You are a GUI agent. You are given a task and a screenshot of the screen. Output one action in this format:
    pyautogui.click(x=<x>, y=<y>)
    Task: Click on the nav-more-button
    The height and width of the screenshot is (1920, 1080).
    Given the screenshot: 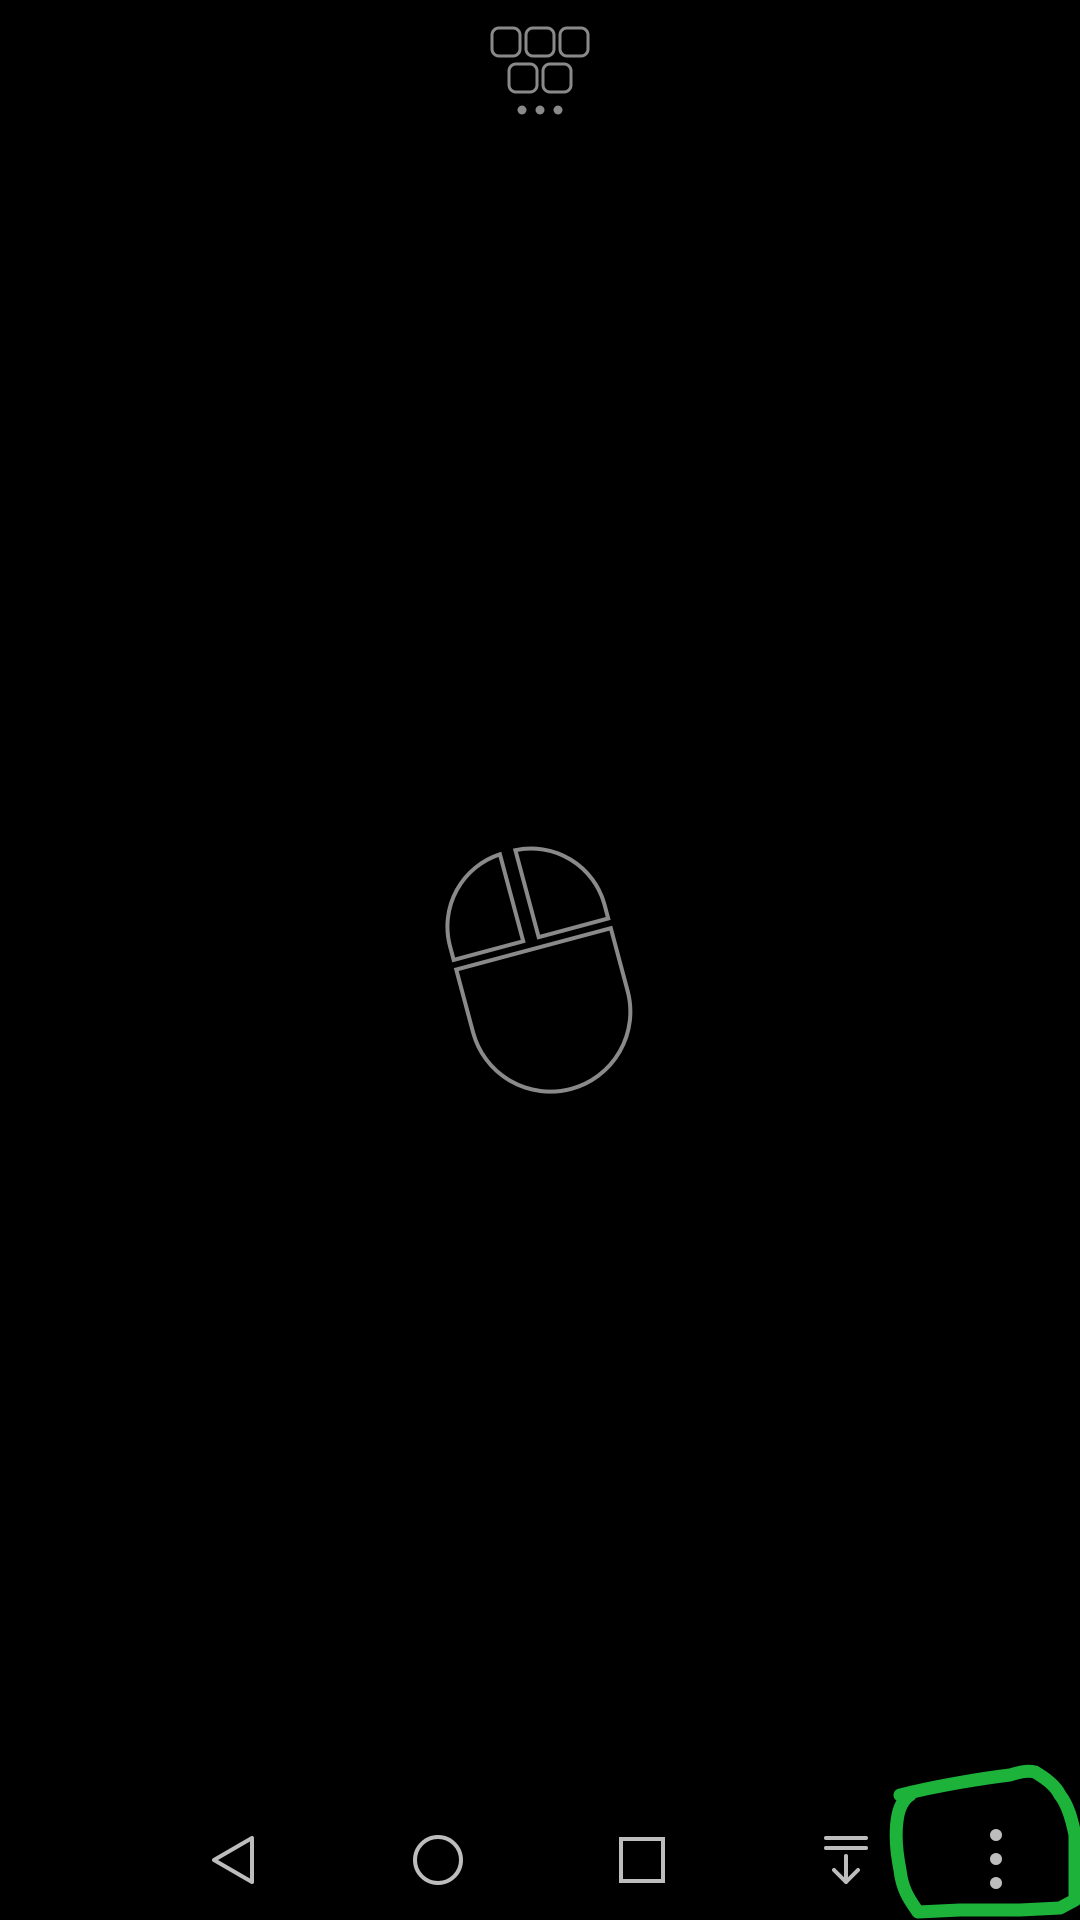 What is the action you would take?
    pyautogui.click(x=996, y=1860)
    